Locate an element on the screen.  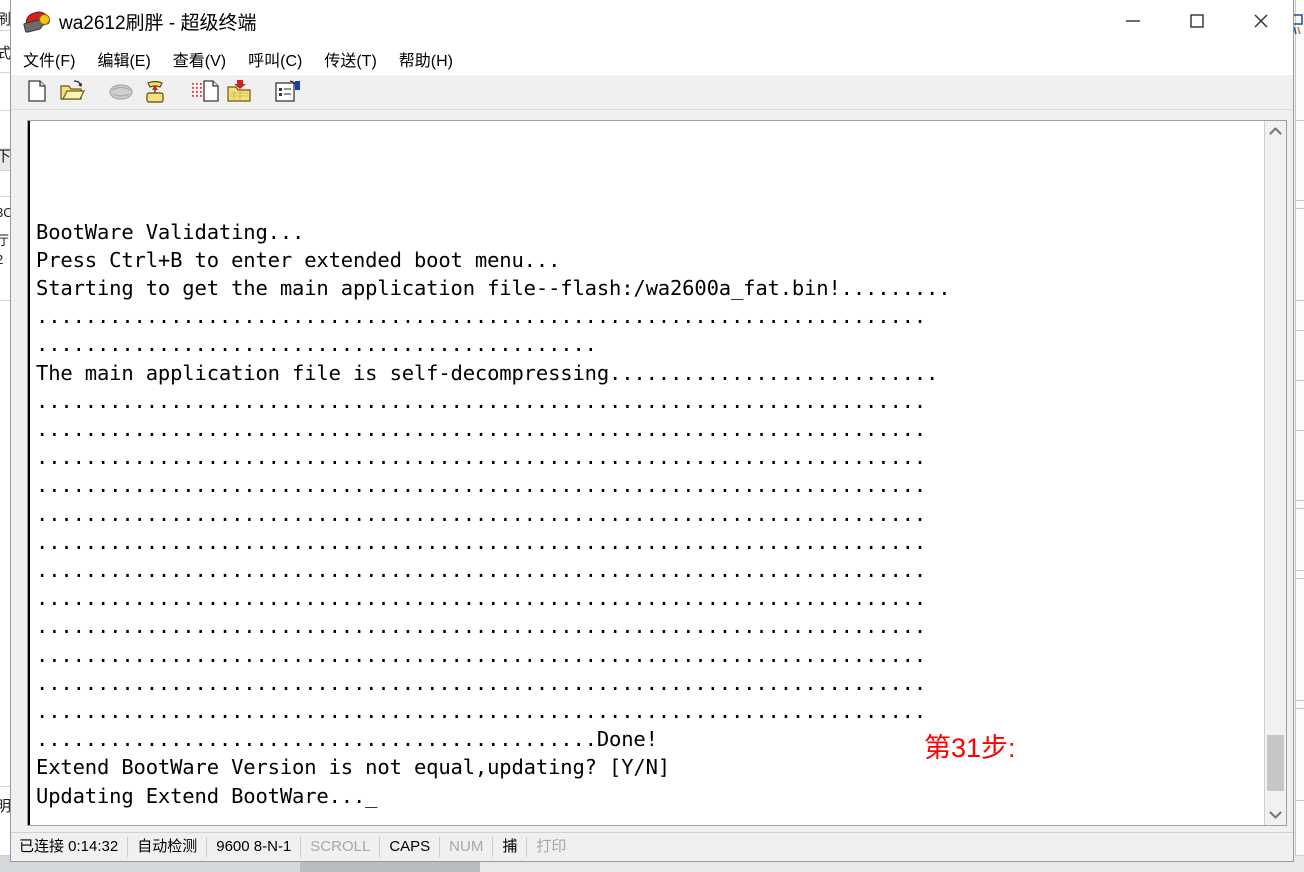
close-button is located at coordinates (1261, 21).